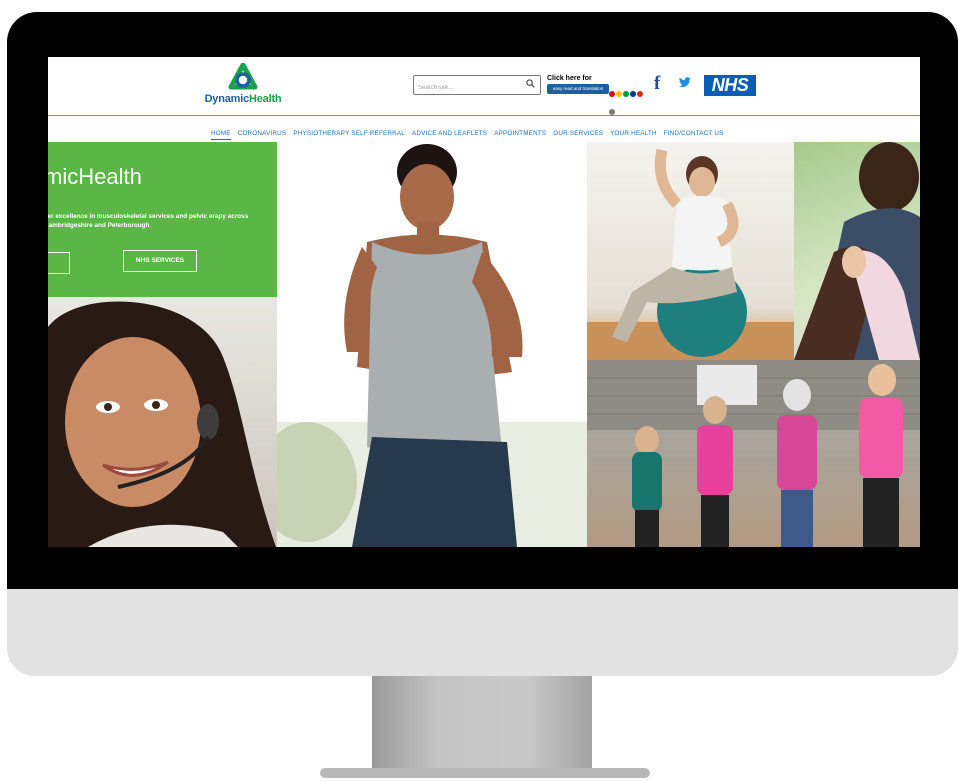  What do you see at coordinates (578, 133) in the screenshot?
I see `nav-our-services: OUR SERVICES` at bounding box center [578, 133].